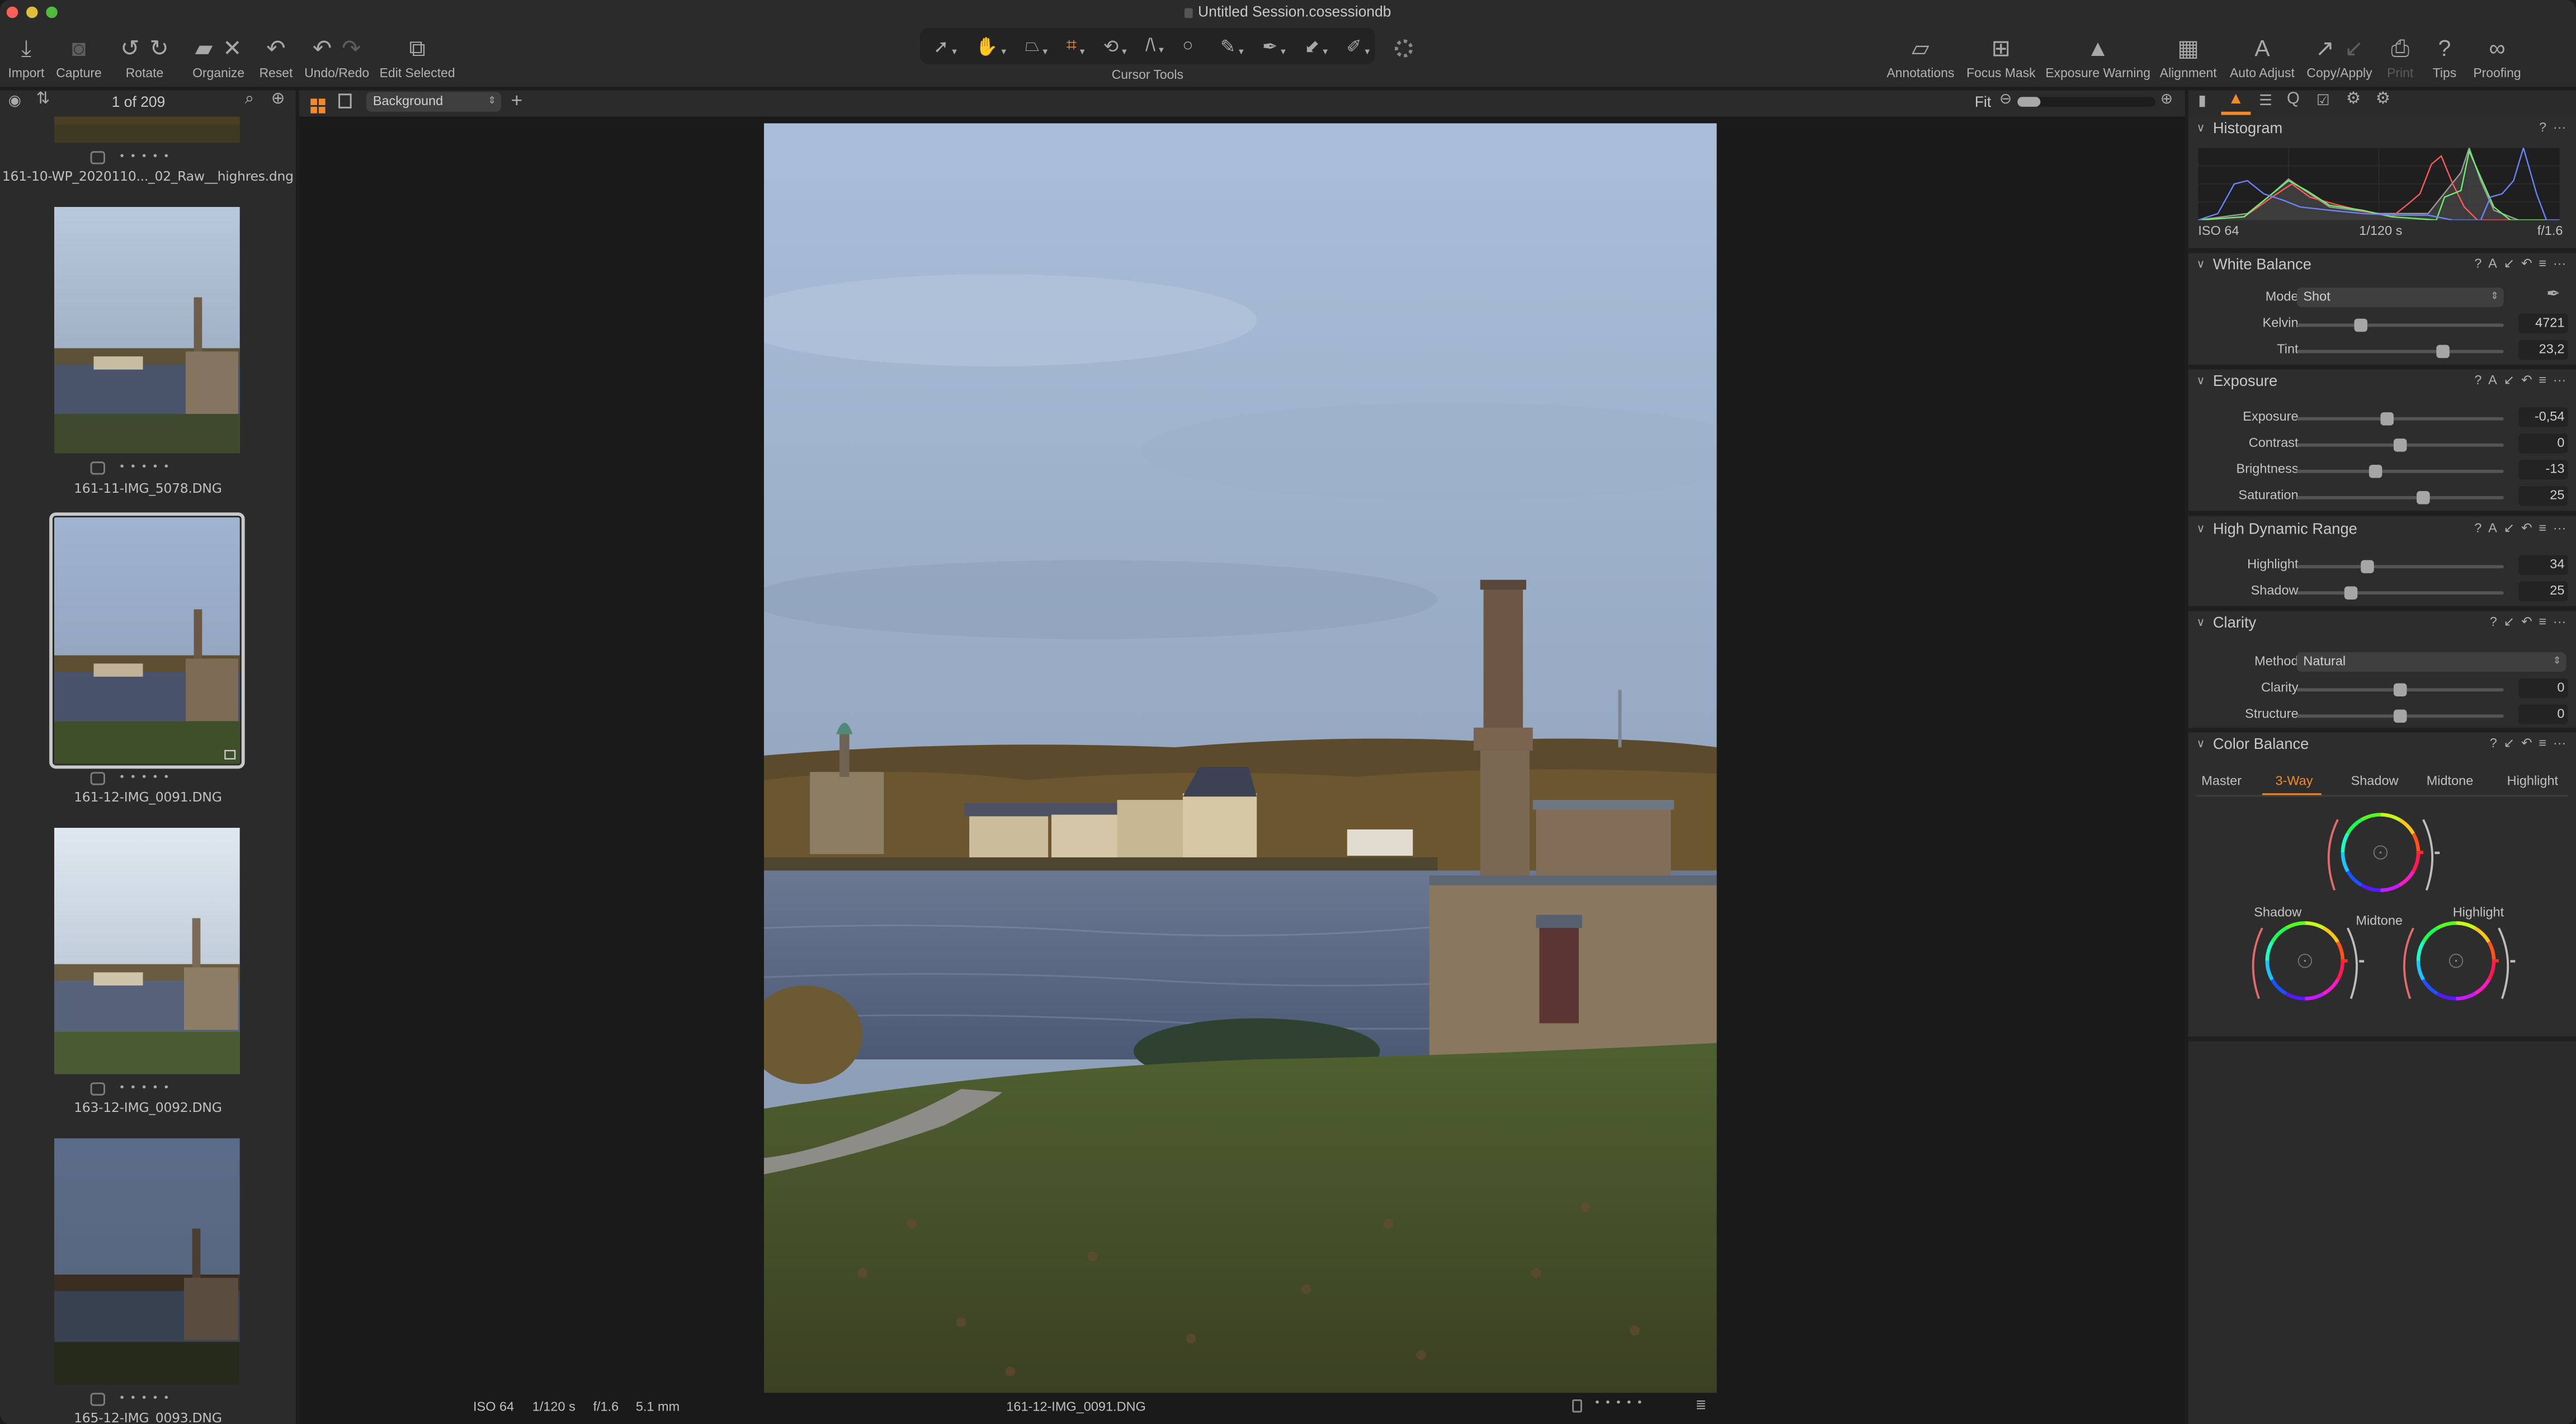 This screenshot has height=1424, width=2576. I want to click on zoom-fit-label: Fit, so click(1983, 102).